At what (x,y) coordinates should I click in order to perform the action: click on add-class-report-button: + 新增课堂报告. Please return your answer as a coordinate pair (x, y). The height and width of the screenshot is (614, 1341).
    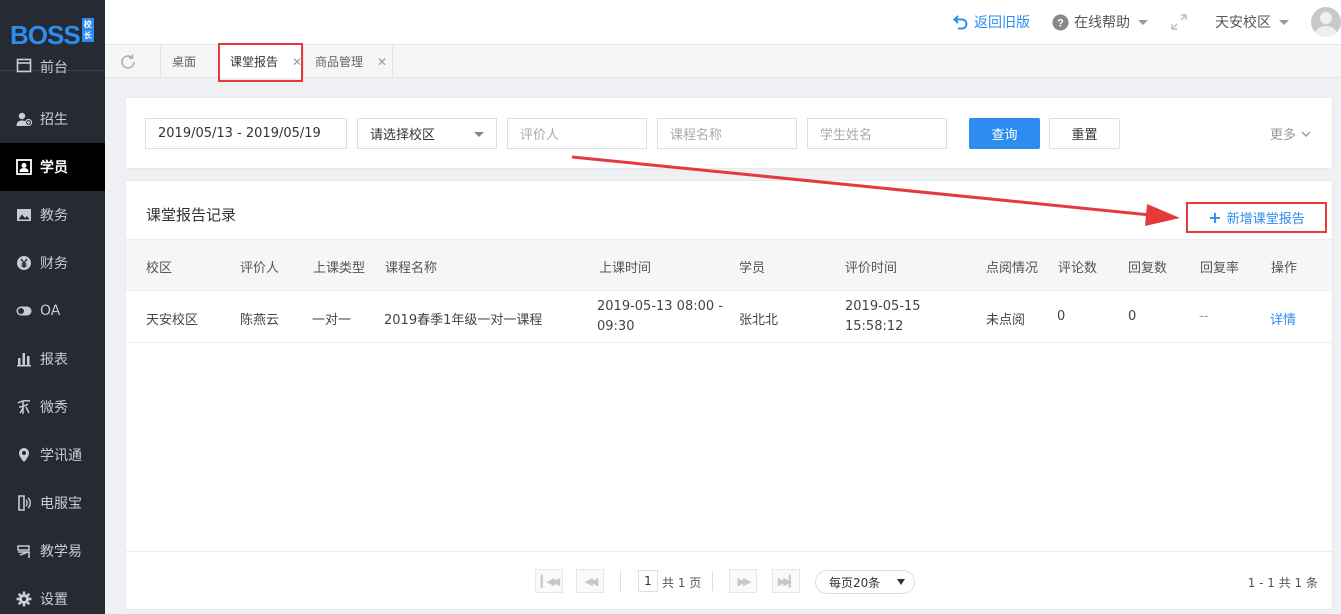
    Looking at the image, I should click on (1256, 217).